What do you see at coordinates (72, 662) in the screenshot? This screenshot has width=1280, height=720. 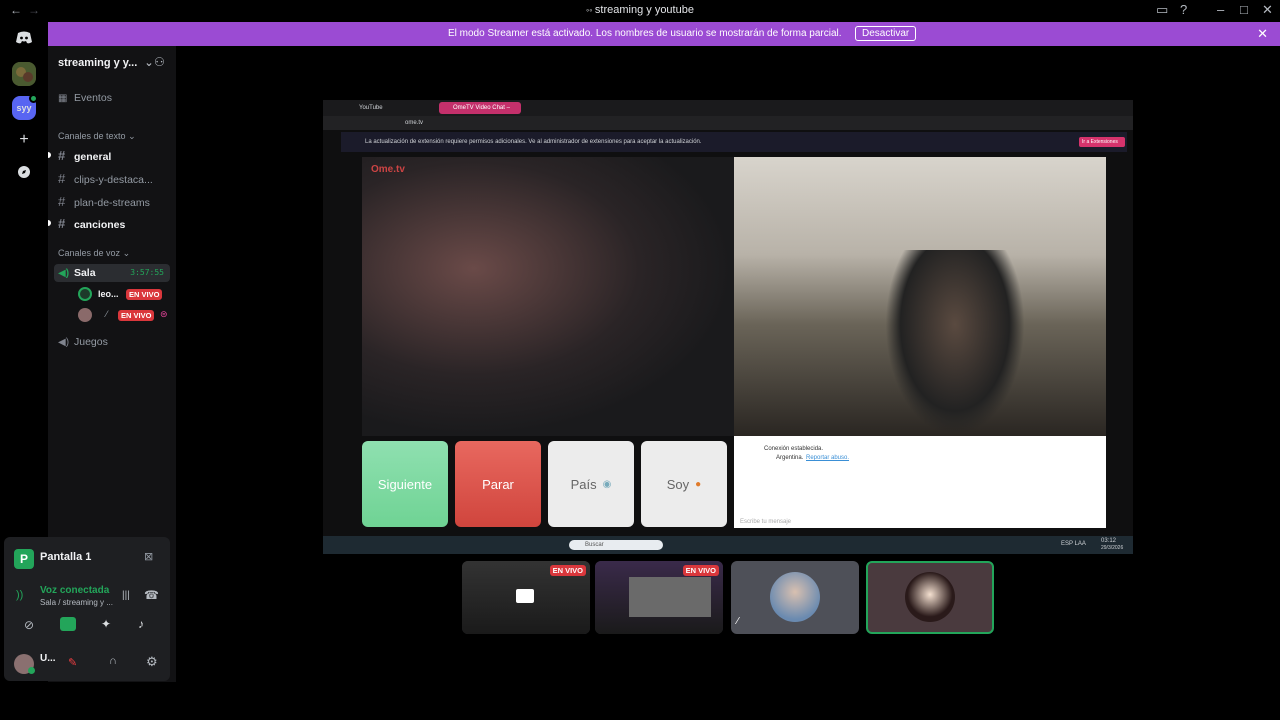 I see `mic-muted-icon: ✎` at bounding box center [72, 662].